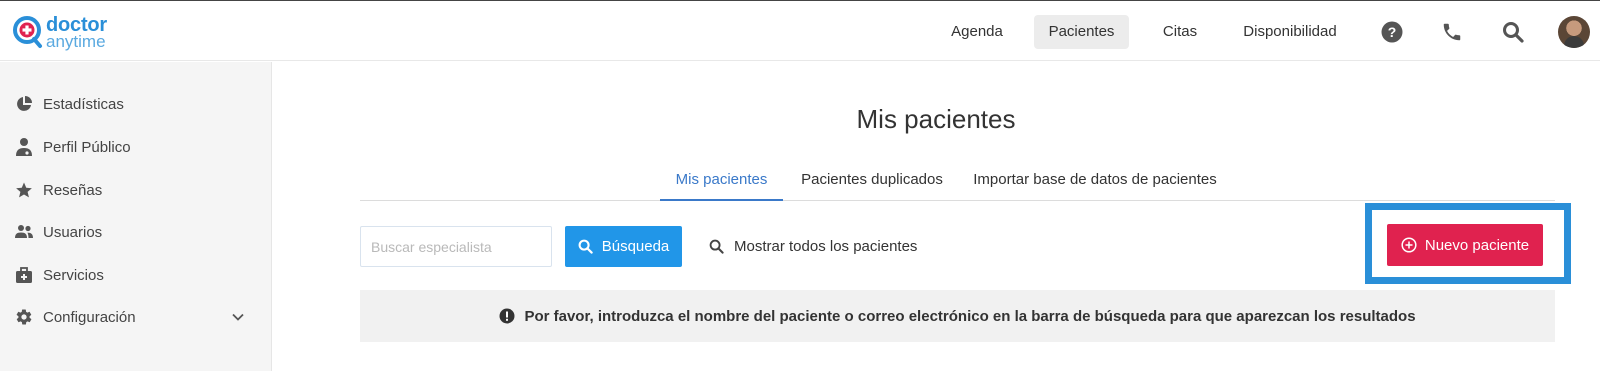  What do you see at coordinates (1081, 32) in the screenshot?
I see `nav-pacientes: Pacientes` at bounding box center [1081, 32].